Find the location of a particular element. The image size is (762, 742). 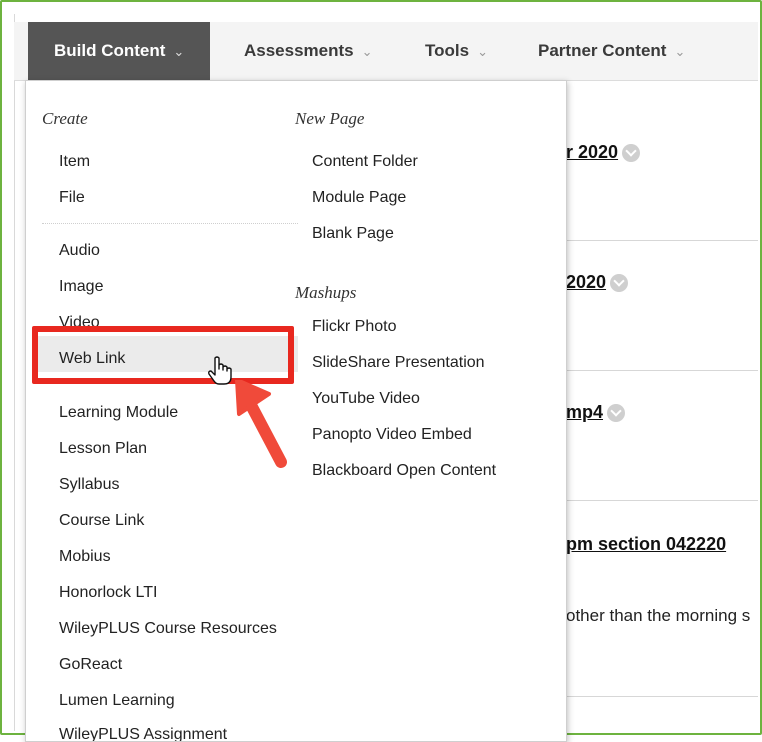

menu-item-learning-module: Learning Module is located at coordinates (118, 413).